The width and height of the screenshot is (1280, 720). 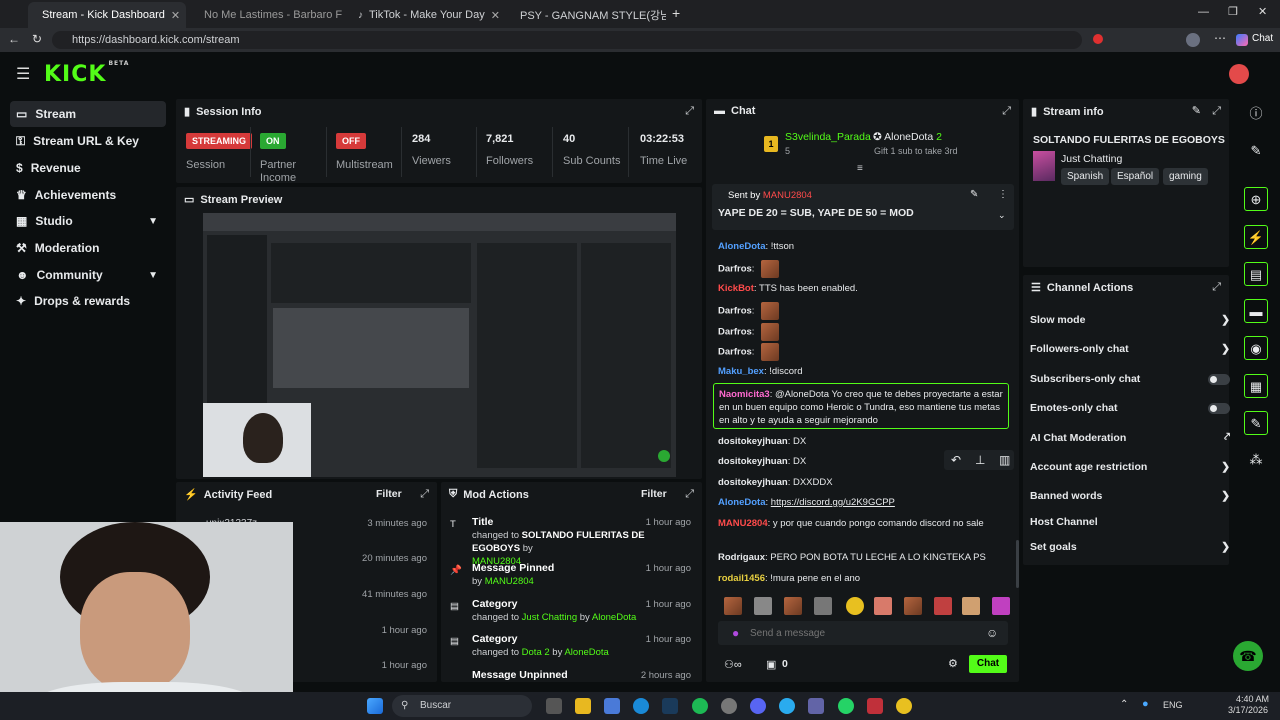 I want to click on pencil-icon: ✎, so click(x=1256, y=151).